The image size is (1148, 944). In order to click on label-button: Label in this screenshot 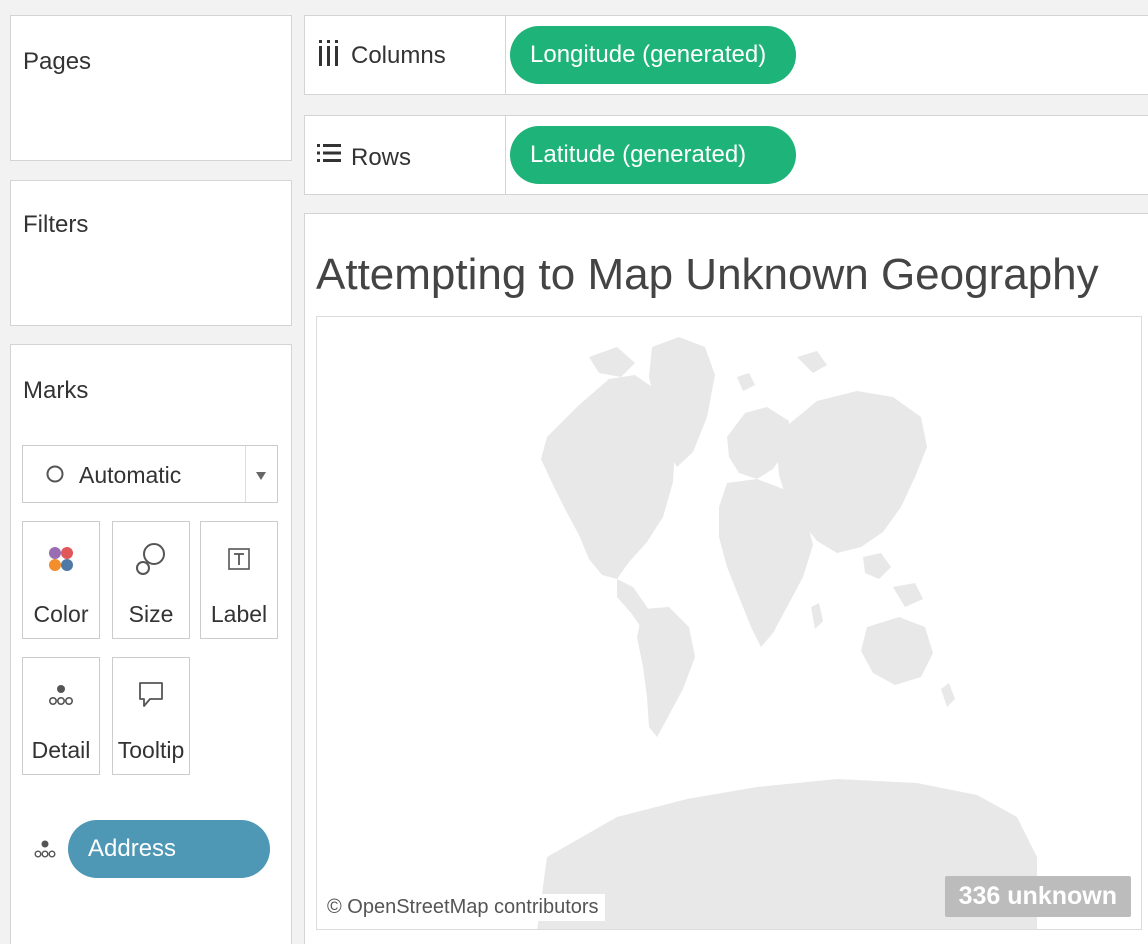, I will do `click(239, 580)`.